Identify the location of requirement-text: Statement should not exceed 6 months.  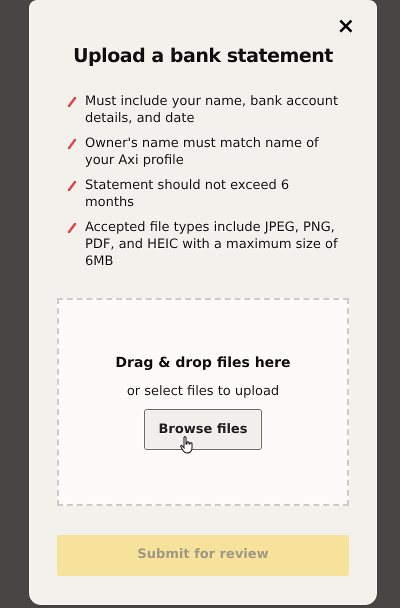
(187, 193).